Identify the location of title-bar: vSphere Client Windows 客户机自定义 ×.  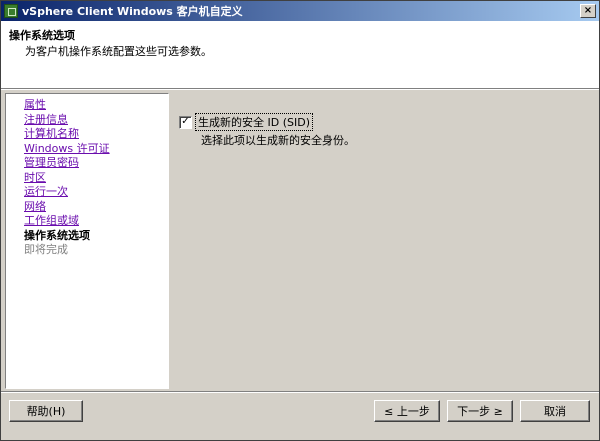
(300, 11).